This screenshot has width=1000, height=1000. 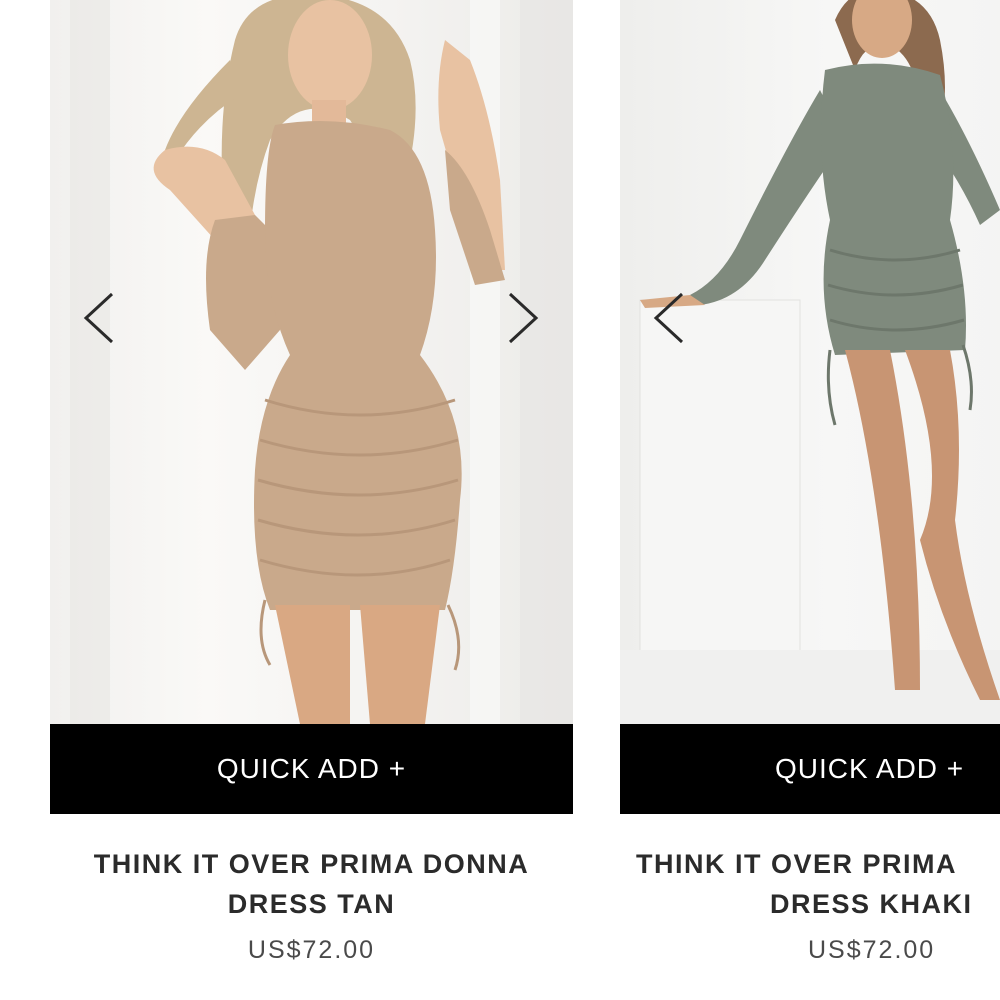 What do you see at coordinates (311, 864) in the screenshot?
I see `product-title-line: THINK IT OVER PRIMA DONNA` at bounding box center [311, 864].